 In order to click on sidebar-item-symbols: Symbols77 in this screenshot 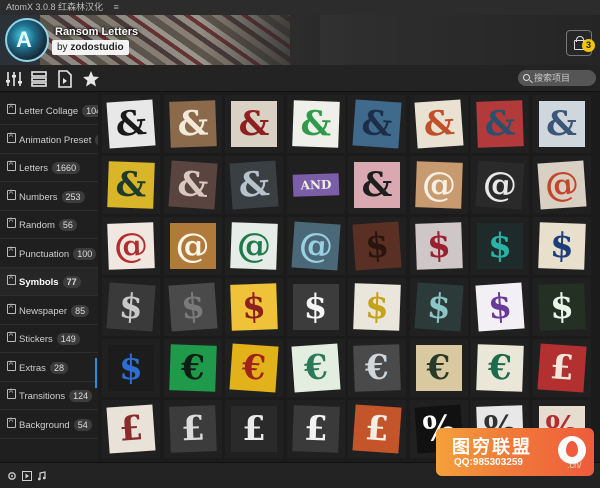, I will do `click(49, 282)`.